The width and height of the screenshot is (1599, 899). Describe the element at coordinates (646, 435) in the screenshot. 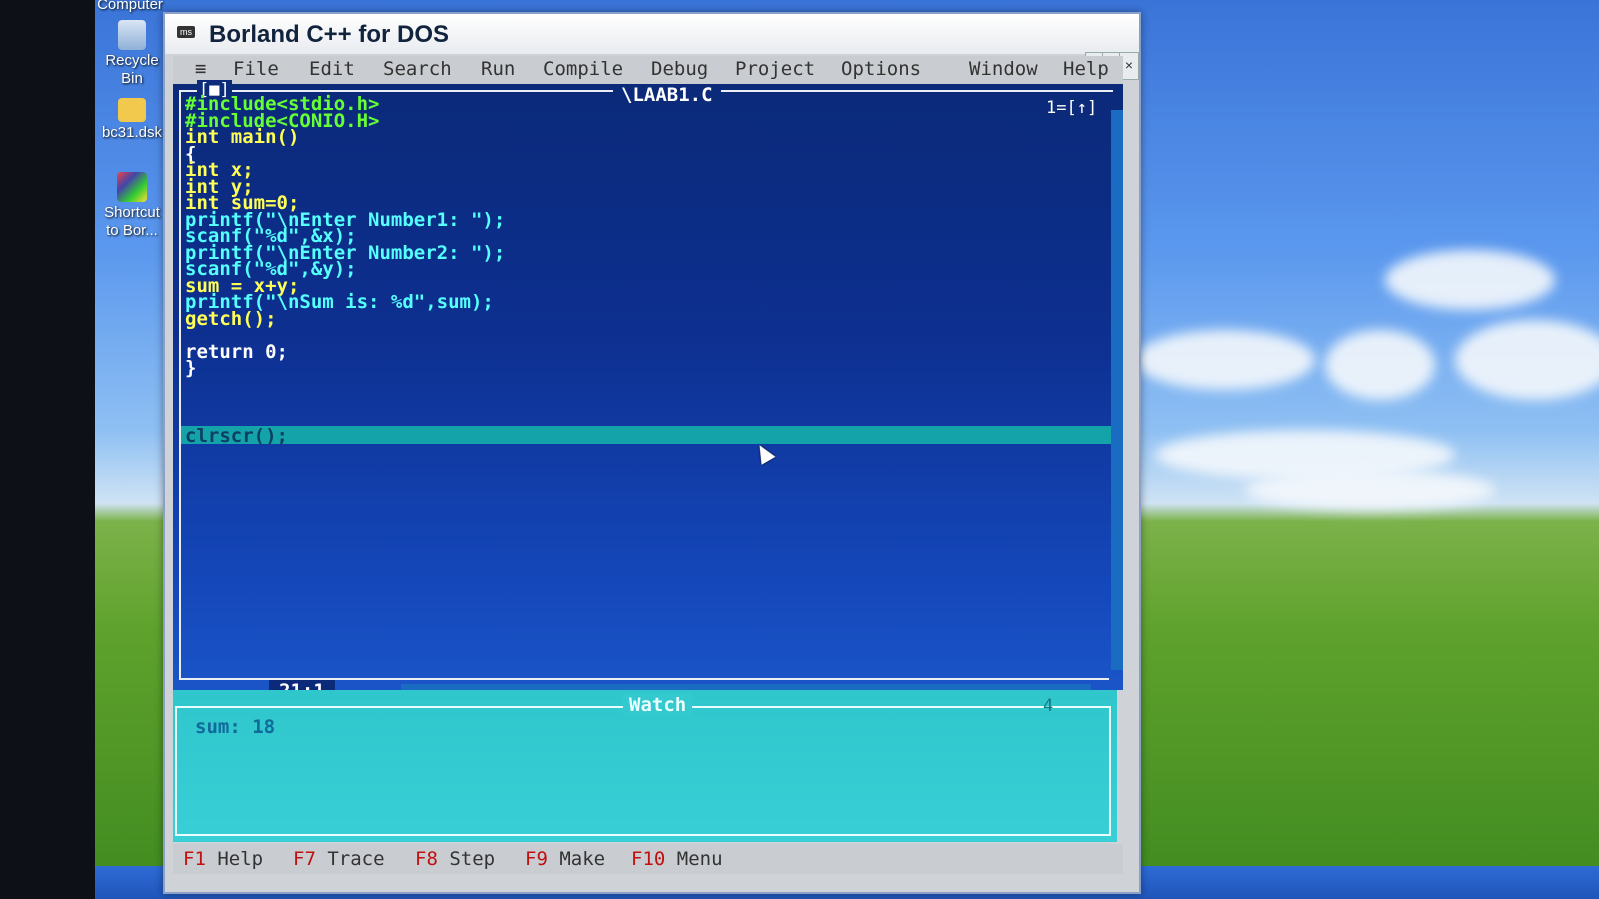

I see `execution-line-highlight` at that location.